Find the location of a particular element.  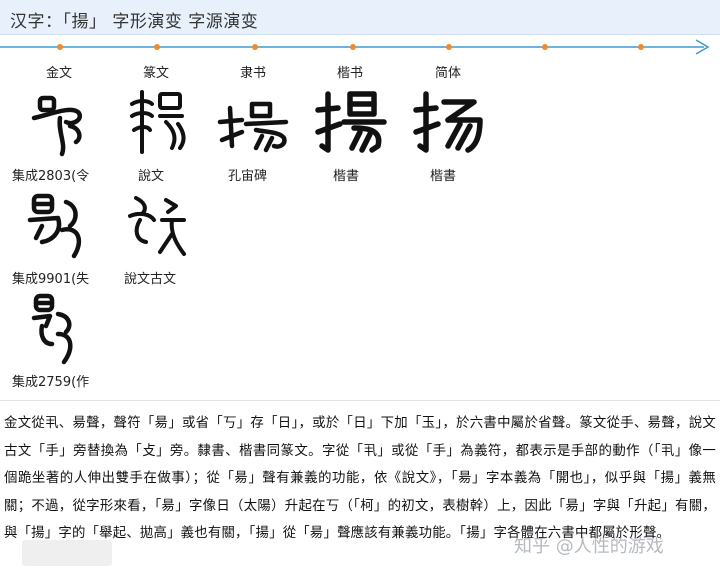

watermark-text: 知乎 @人性的游戏 is located at coordinates (589, 546).